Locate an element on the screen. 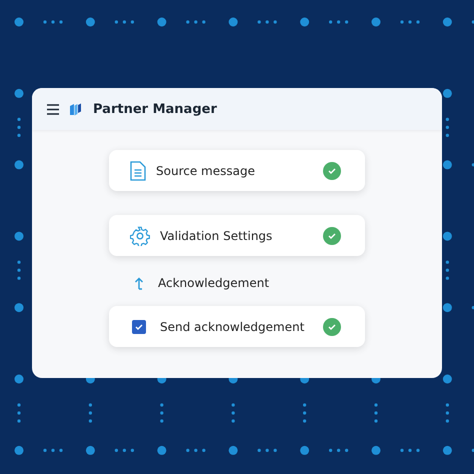  gear-icon is located at coordinates (140, 236).